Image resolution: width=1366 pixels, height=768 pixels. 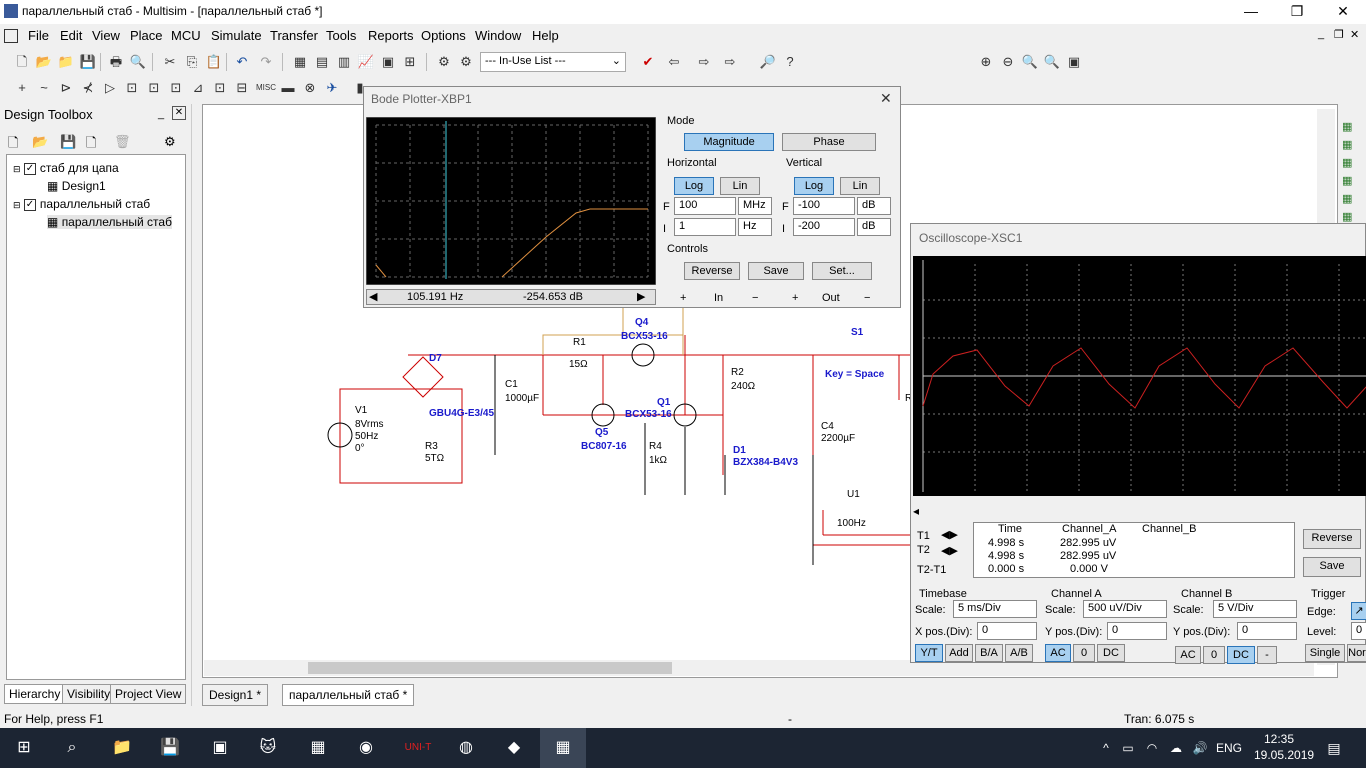 I want to click on battery-icon: ▭, so click(x=1128, y=748).